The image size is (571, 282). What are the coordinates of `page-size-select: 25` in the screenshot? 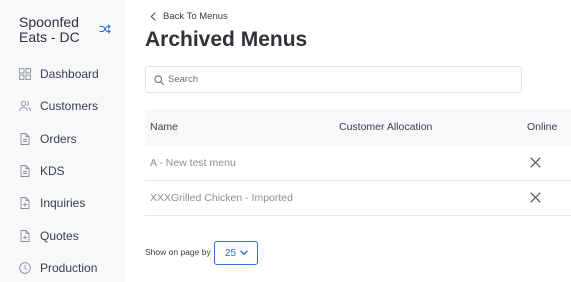 It's located at (236, 253).